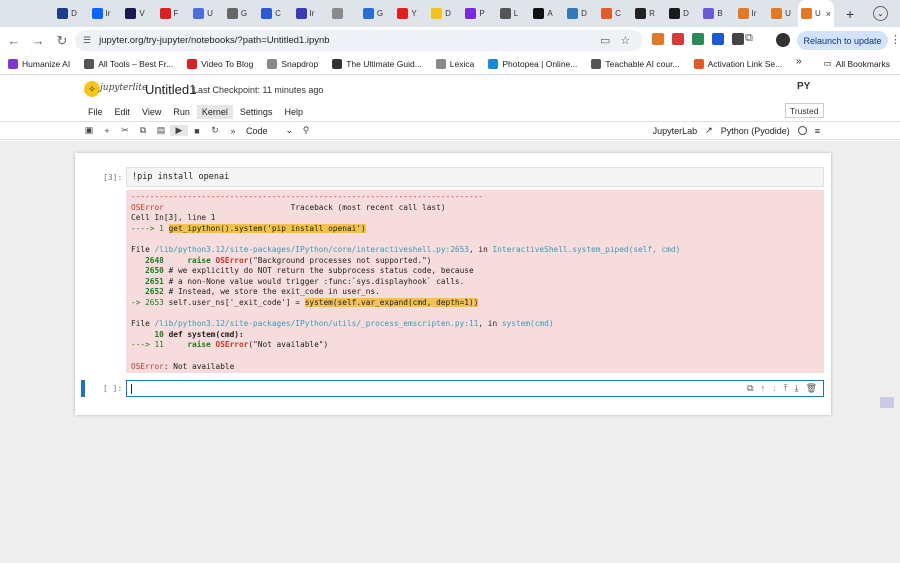 The width and height of the screenshot is (900, 563). What do you see at coordinates (652, 13) in the screenshot?
I see `tab-letter: R` at bounding box center [652, 13].